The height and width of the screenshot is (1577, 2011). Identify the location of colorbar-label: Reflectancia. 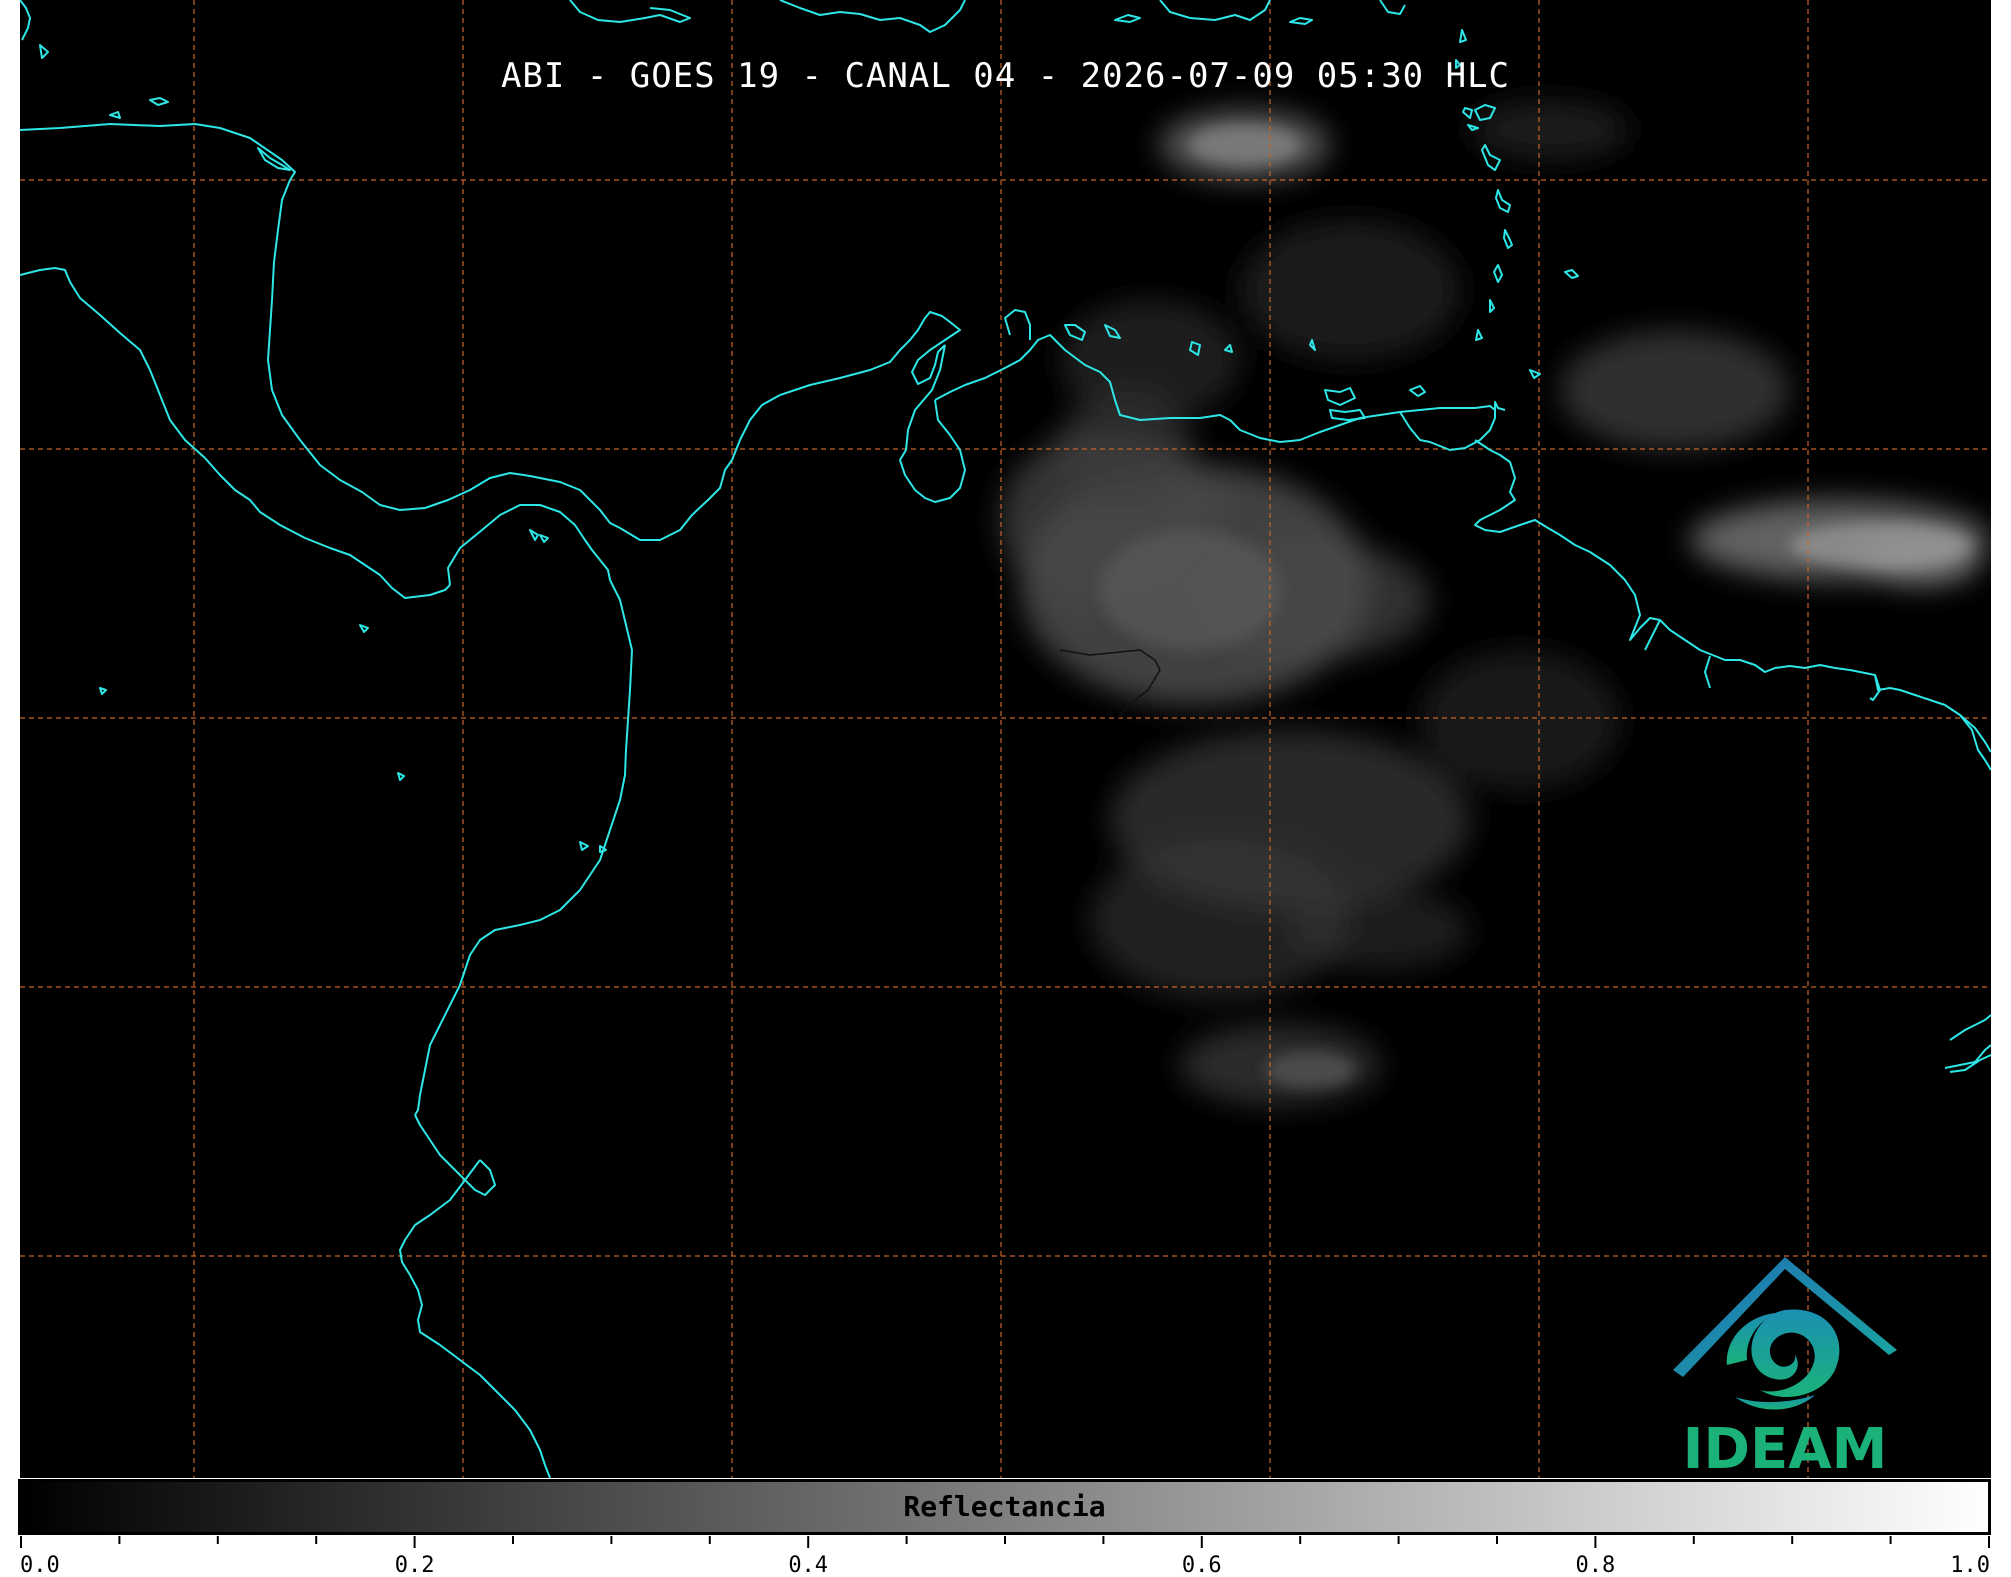
(1004, 1506).